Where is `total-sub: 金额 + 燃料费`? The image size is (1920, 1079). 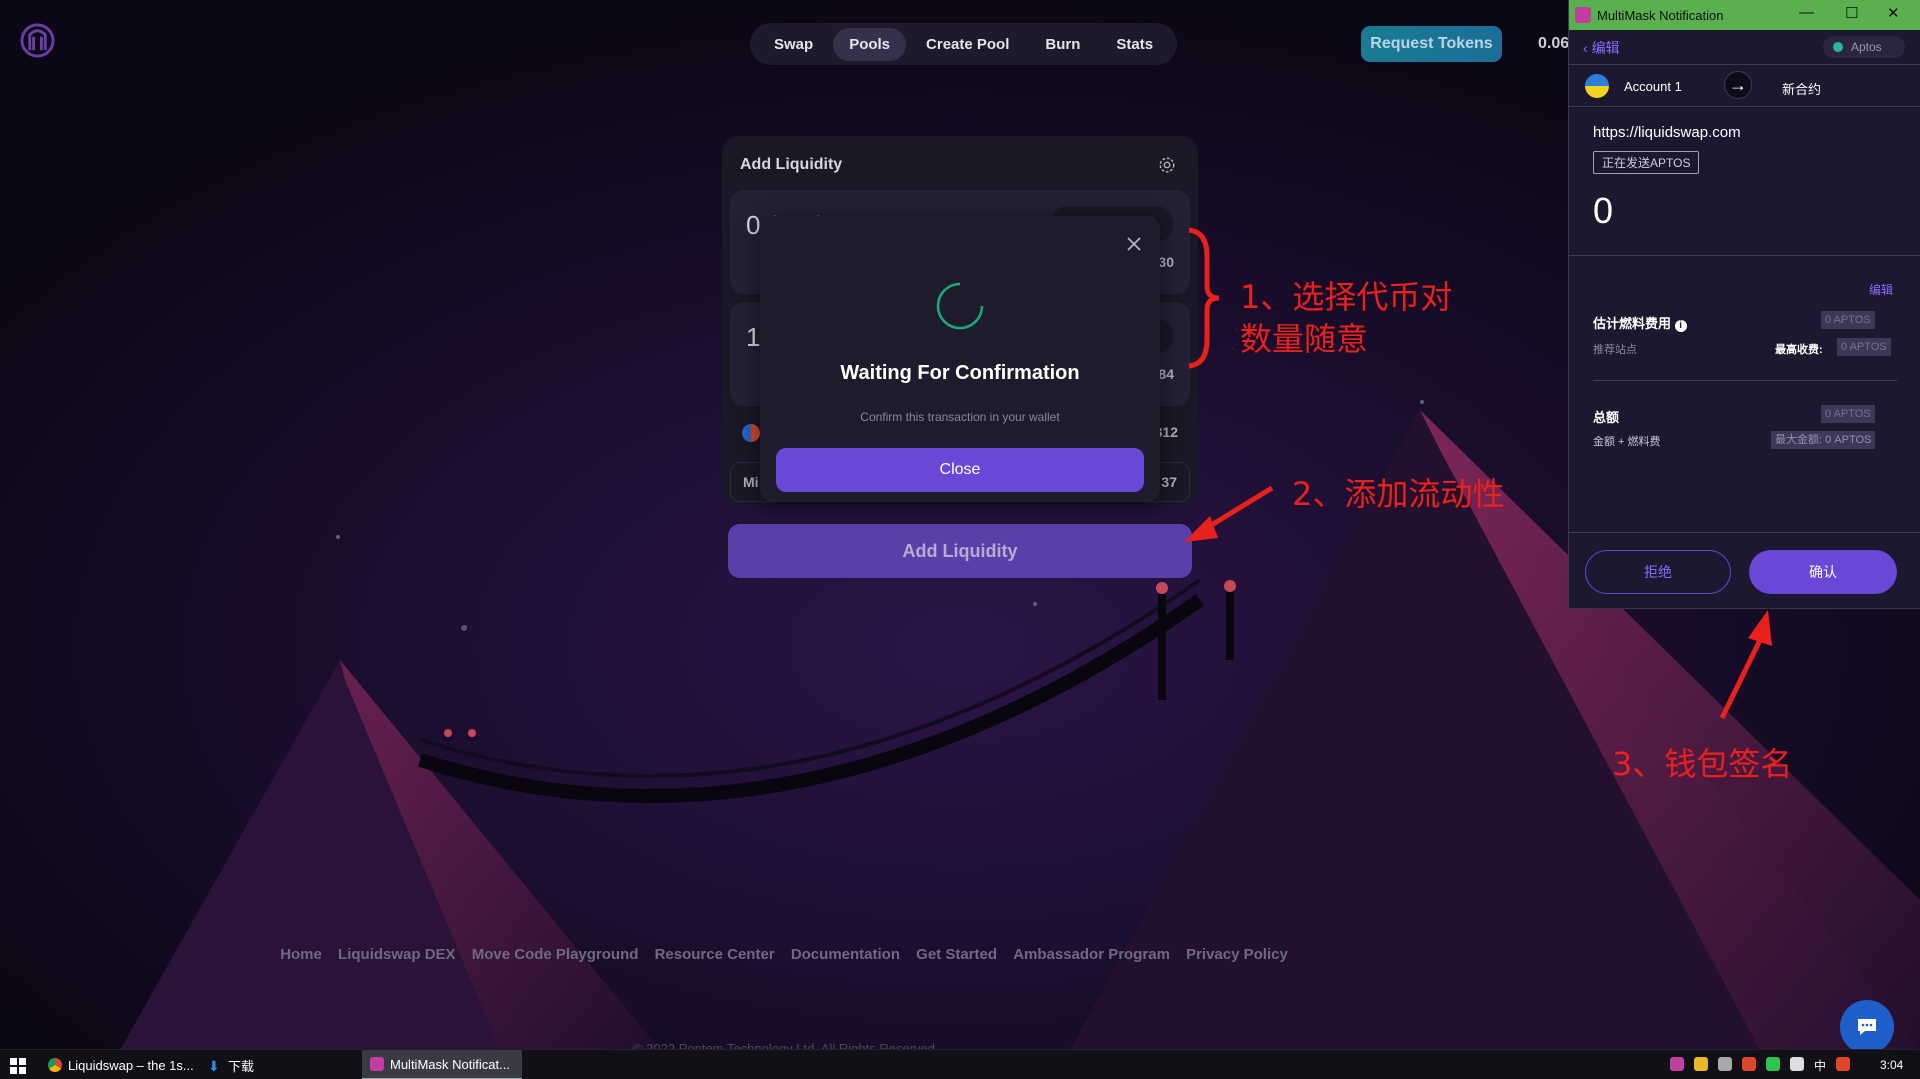 total-sub: 金额 + 燃料费 is located at coordinates (1627, 442).